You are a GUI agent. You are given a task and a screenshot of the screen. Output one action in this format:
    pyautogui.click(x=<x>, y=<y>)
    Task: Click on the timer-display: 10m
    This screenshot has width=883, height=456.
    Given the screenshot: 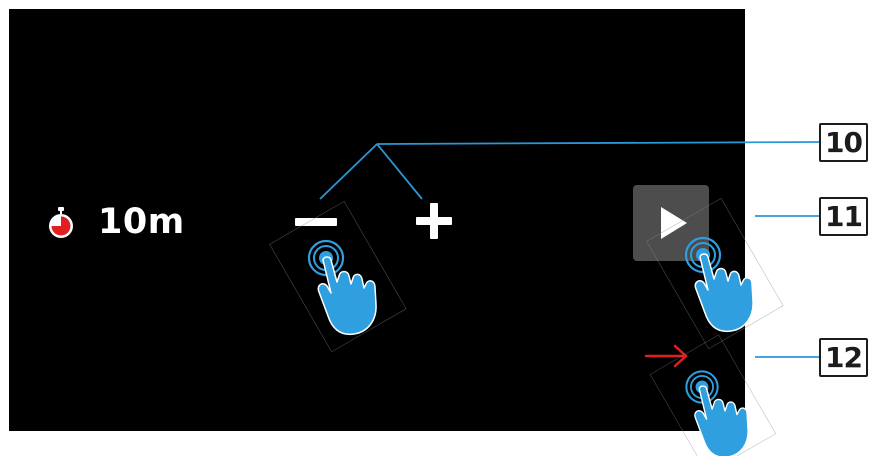 What is the action you would take?
    pyautogui.click(x=114, y=222)
    